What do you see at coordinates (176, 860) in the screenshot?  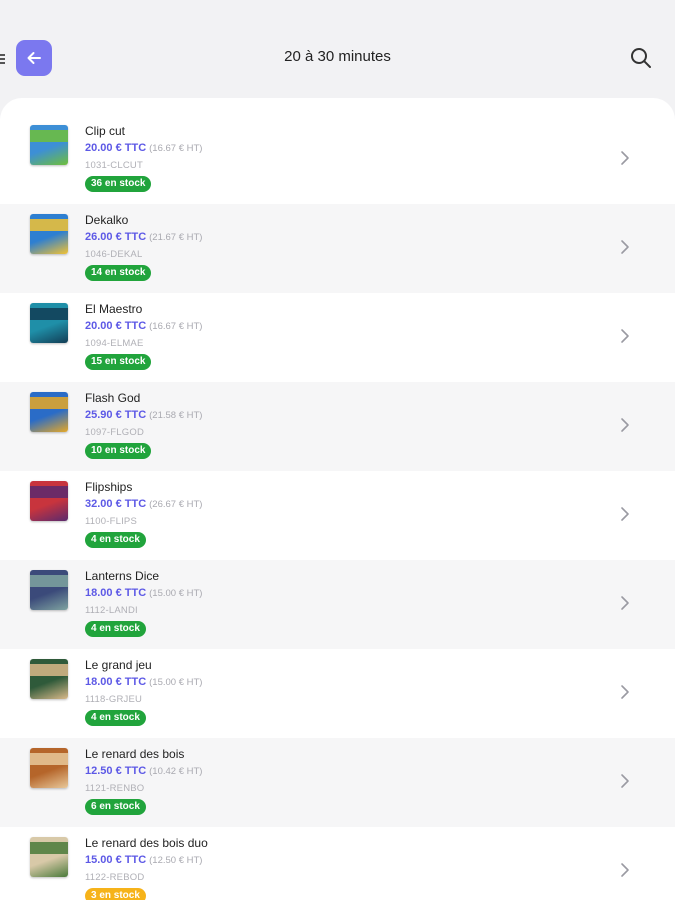 I see `price-ht: (12.50 € HT)` at bounding box center [176, 860].